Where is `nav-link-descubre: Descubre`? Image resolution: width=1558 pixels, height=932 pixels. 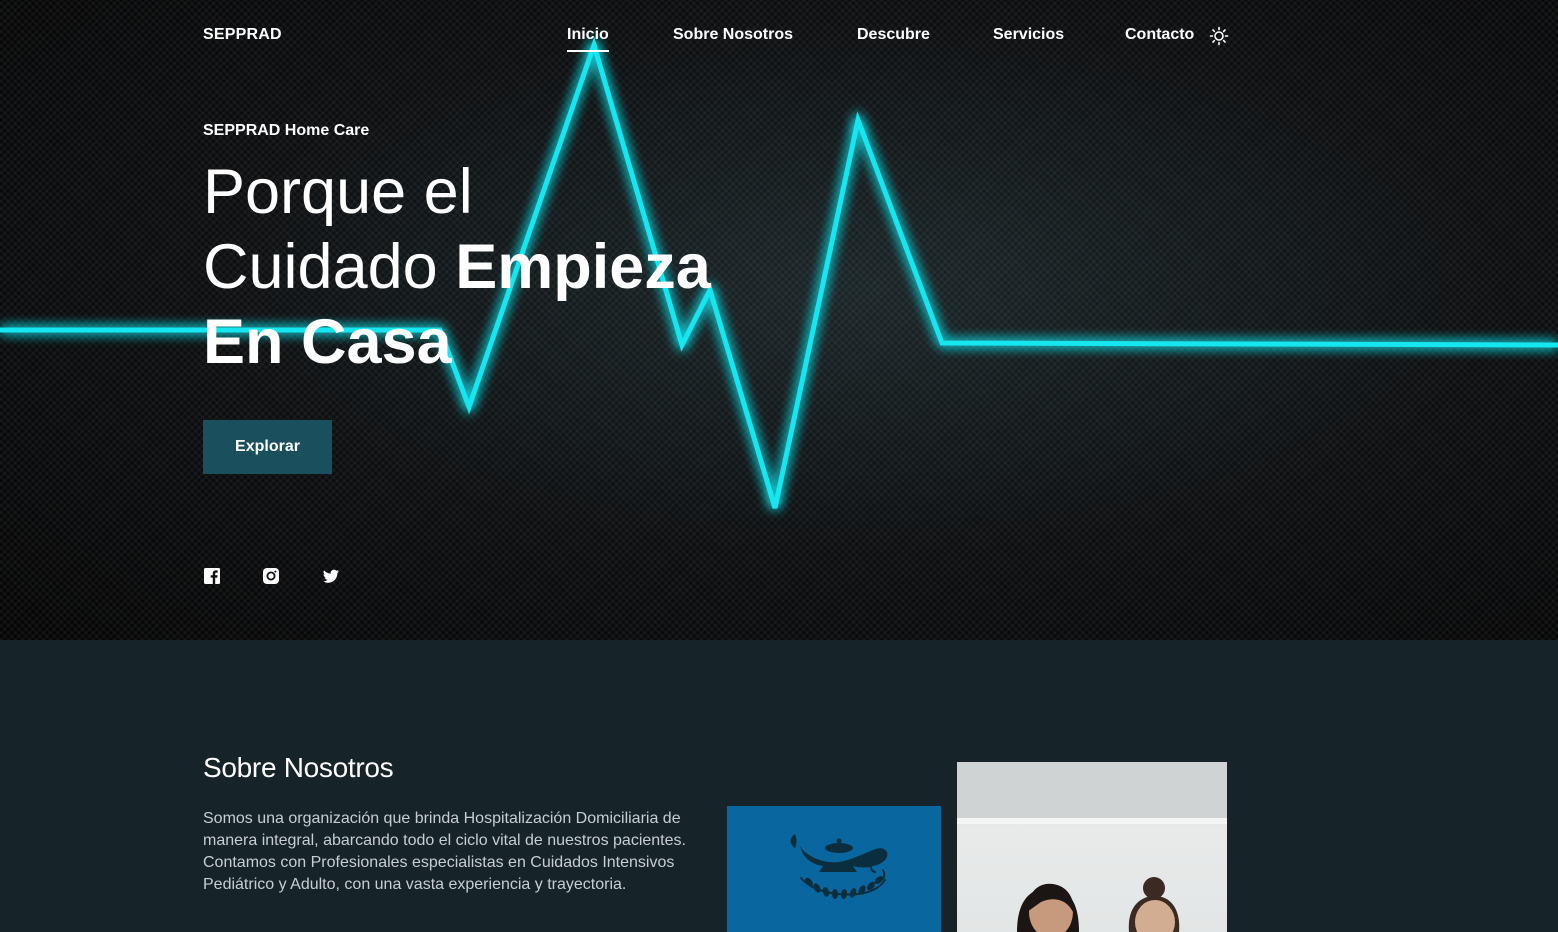 nav-link-descubre: Descubre is located at coordinates (893, 35).